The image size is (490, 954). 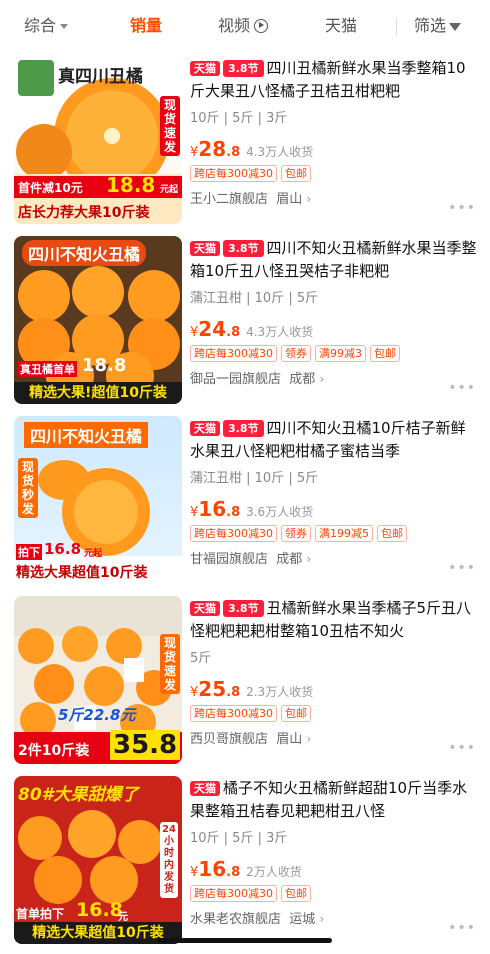 I want to click on promo-tag: 满199减5, so click(x=344, y=533).